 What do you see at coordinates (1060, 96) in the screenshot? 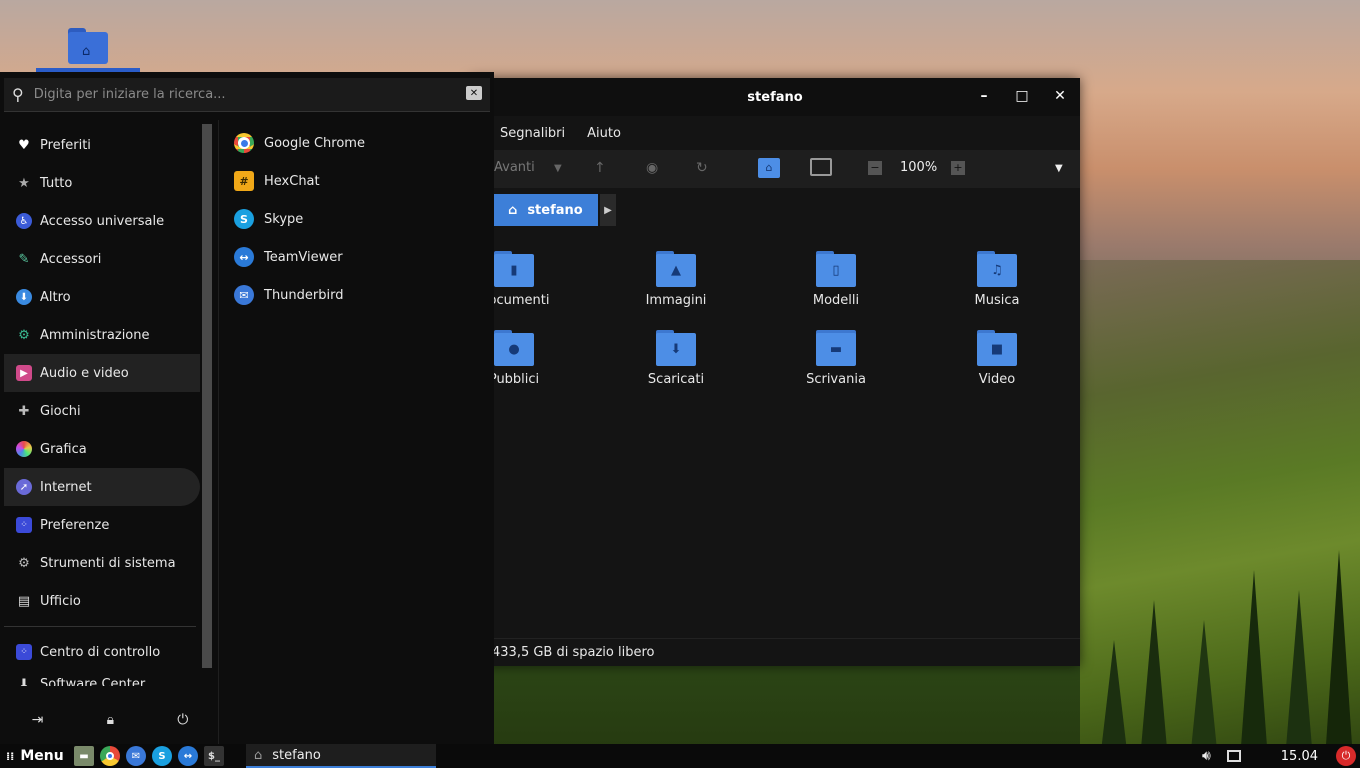
I see `close-button: ✕` at bounding box center [1060, 96].